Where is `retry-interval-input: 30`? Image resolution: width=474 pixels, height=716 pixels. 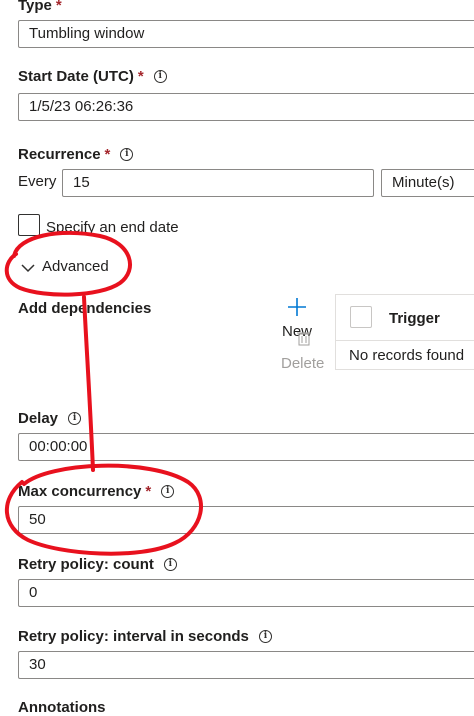 retry-interval-input: 30 is located at coordinates (246, 665).